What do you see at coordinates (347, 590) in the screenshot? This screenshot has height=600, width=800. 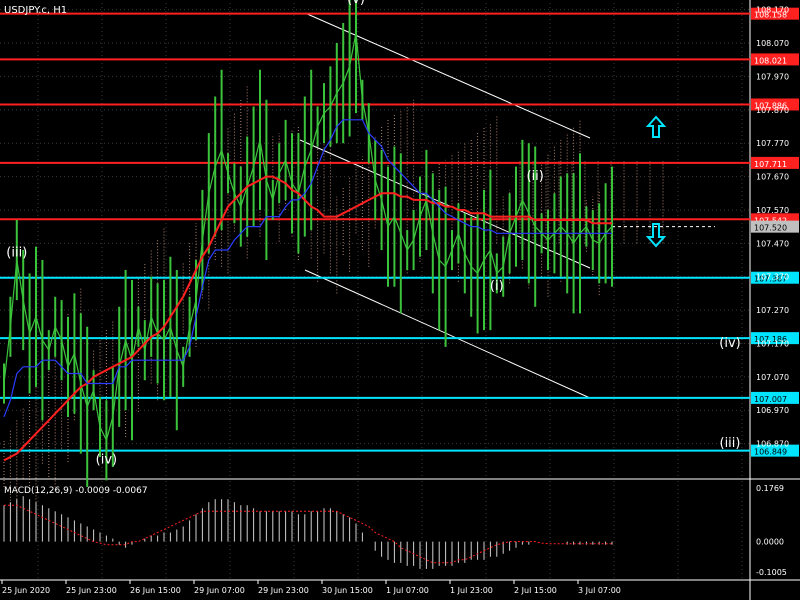 I see `time-tick-label: 30 Jun 15:00` at bounding box center [347, 590].